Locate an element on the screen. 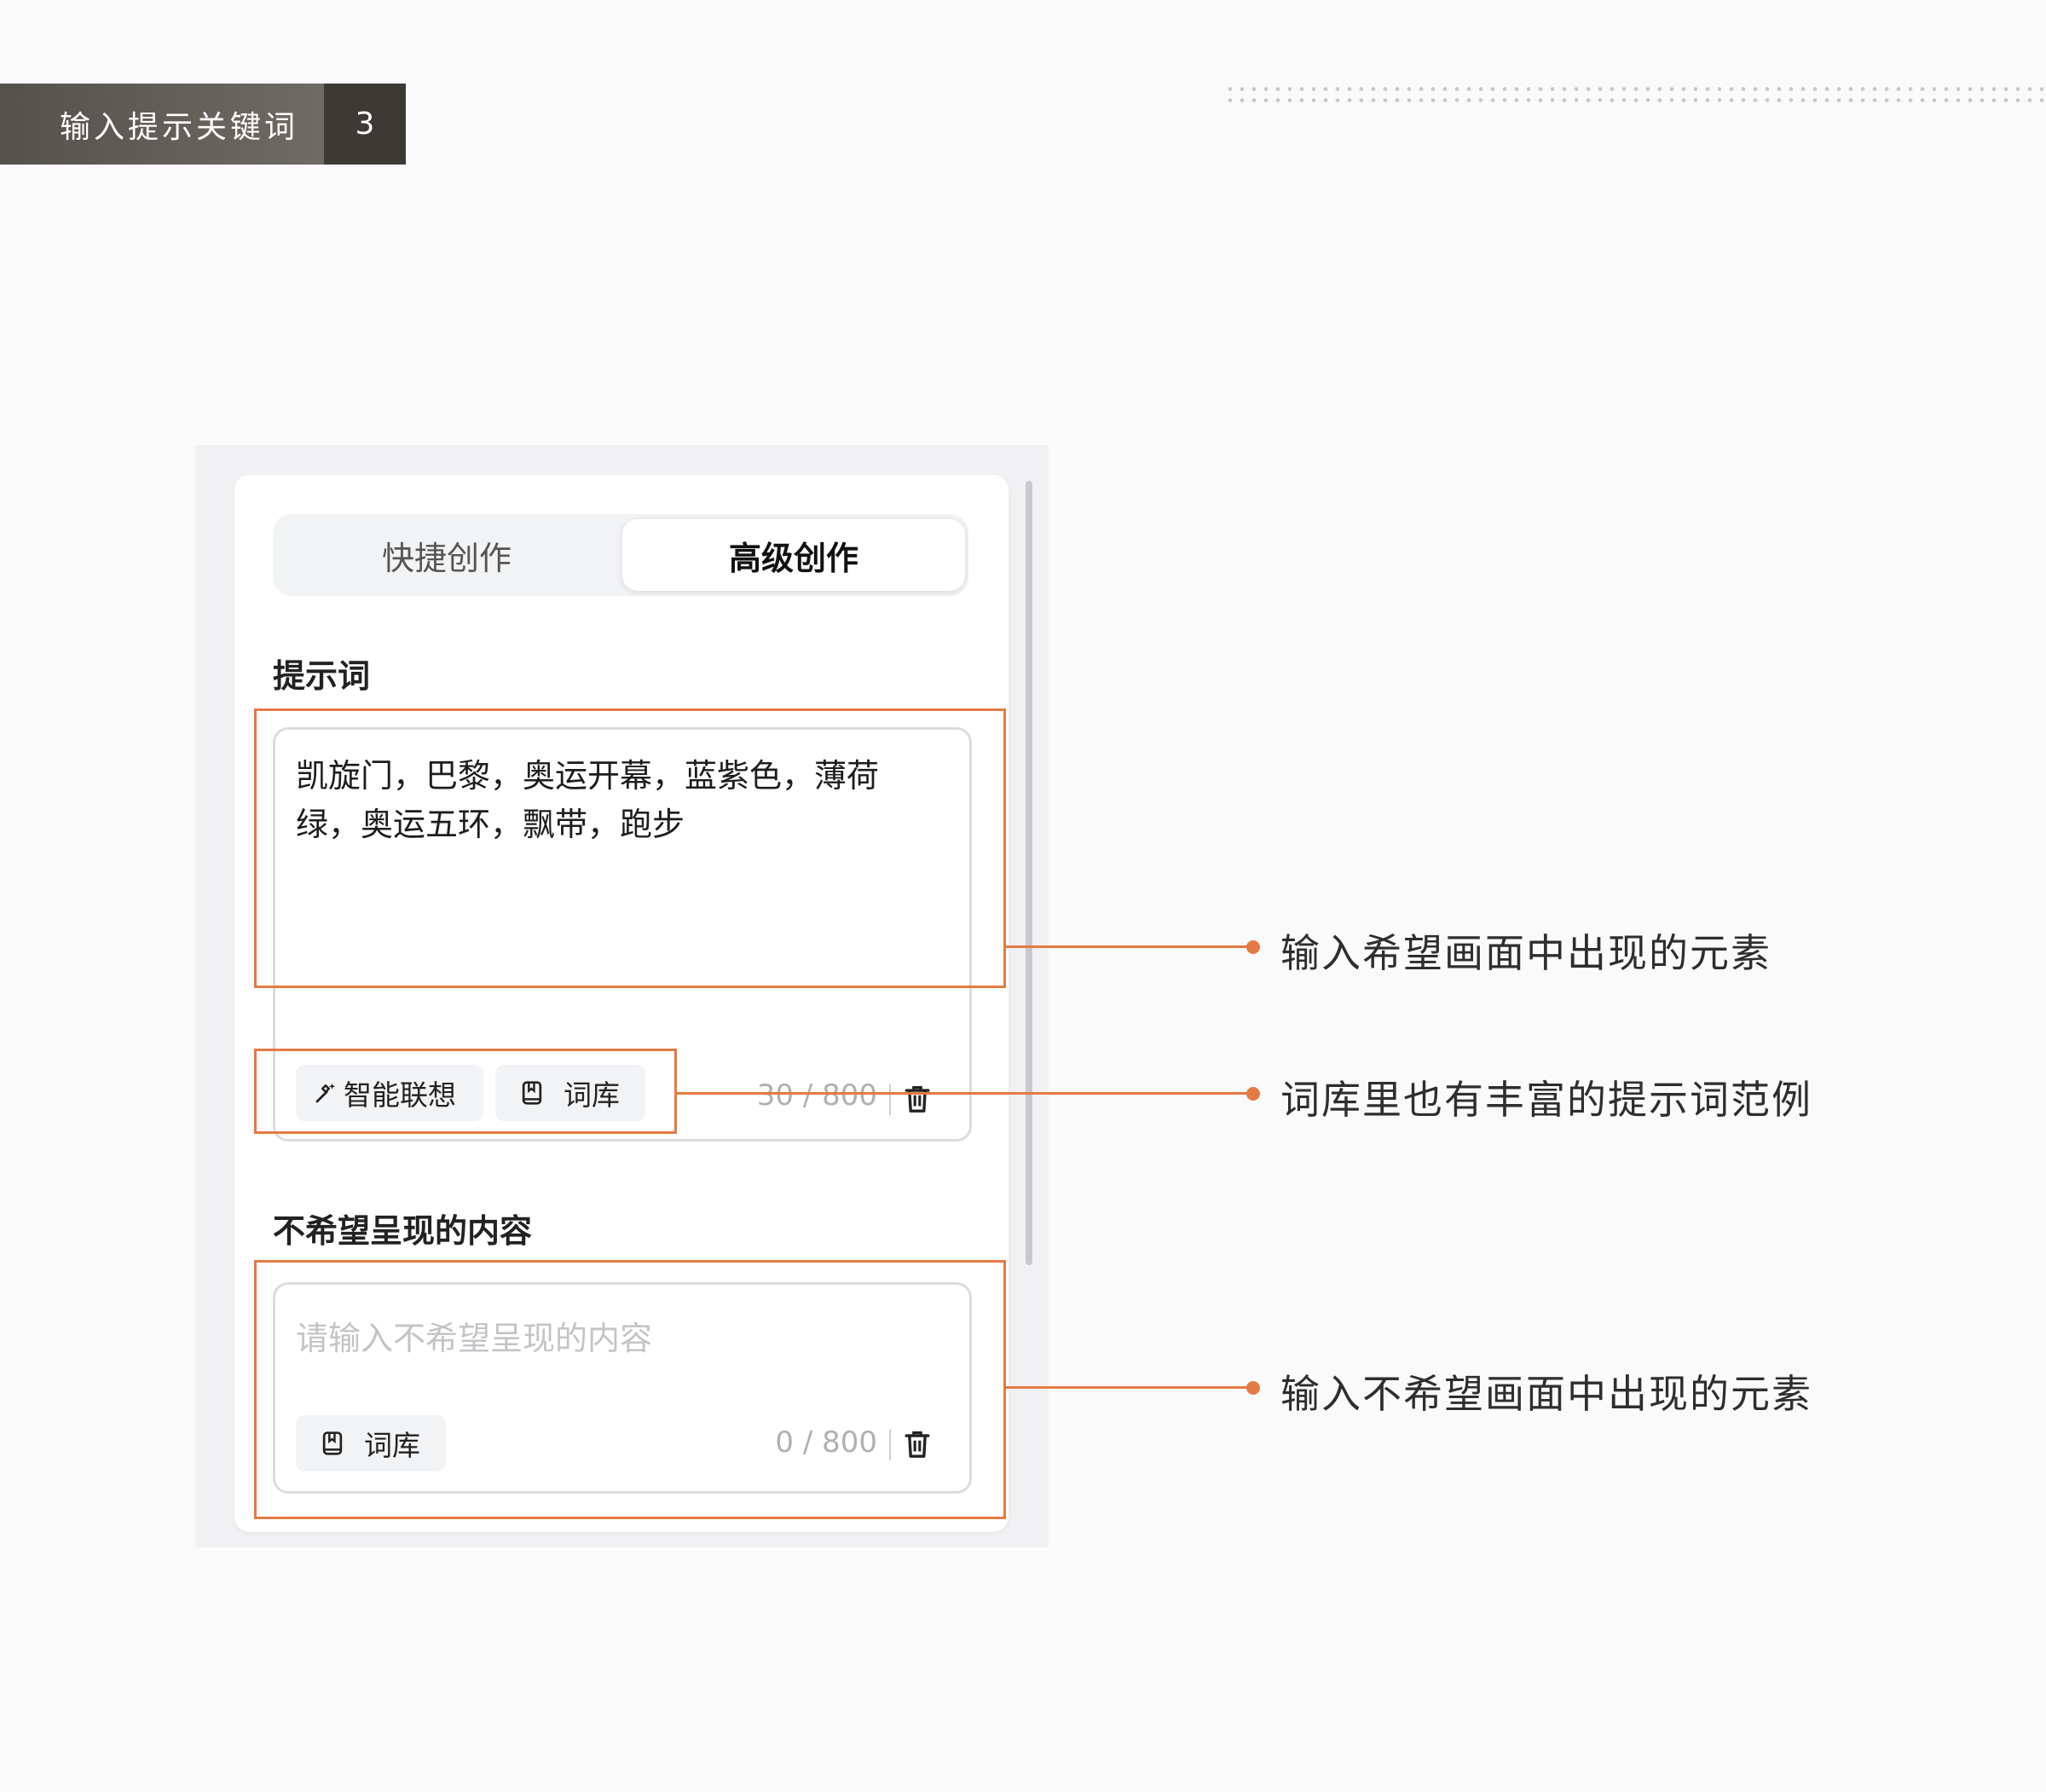 Image resolution: width=2046 pixels, height=1792 pixels. scrollbar is located at coordinates (1029, 873).